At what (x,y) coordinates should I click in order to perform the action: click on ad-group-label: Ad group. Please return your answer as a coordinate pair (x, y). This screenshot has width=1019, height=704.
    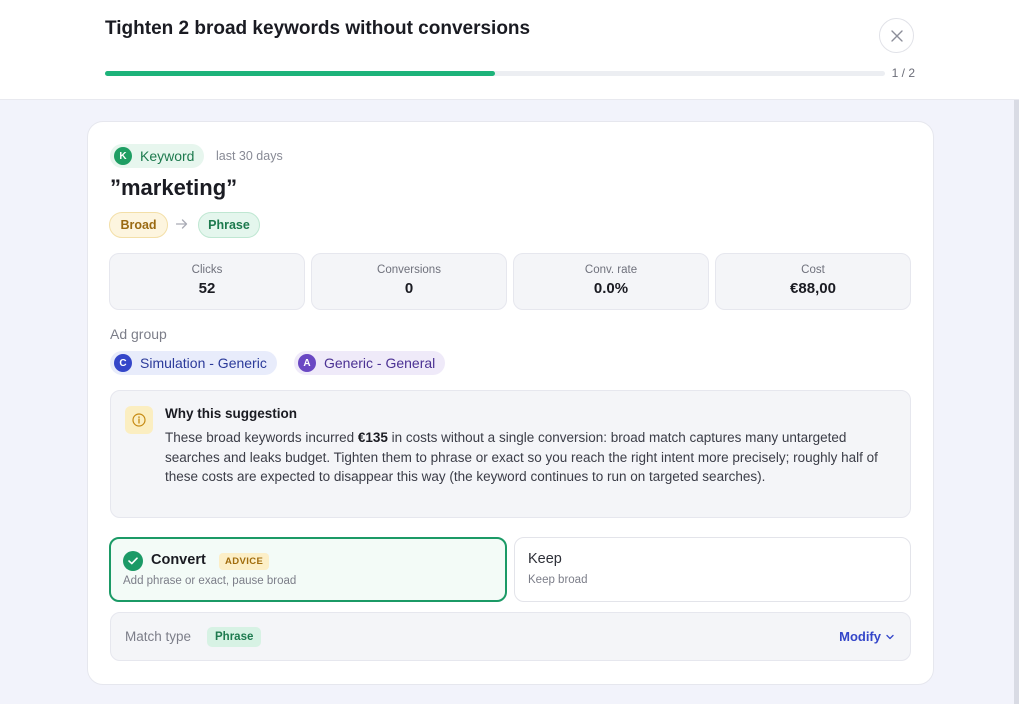
    Looking at the image, I should click on (138, 334).